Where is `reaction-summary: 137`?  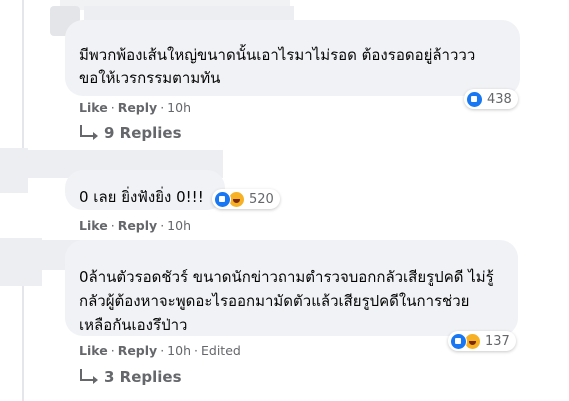
reaction-summary: 137 is located at coordinates (482, 341).